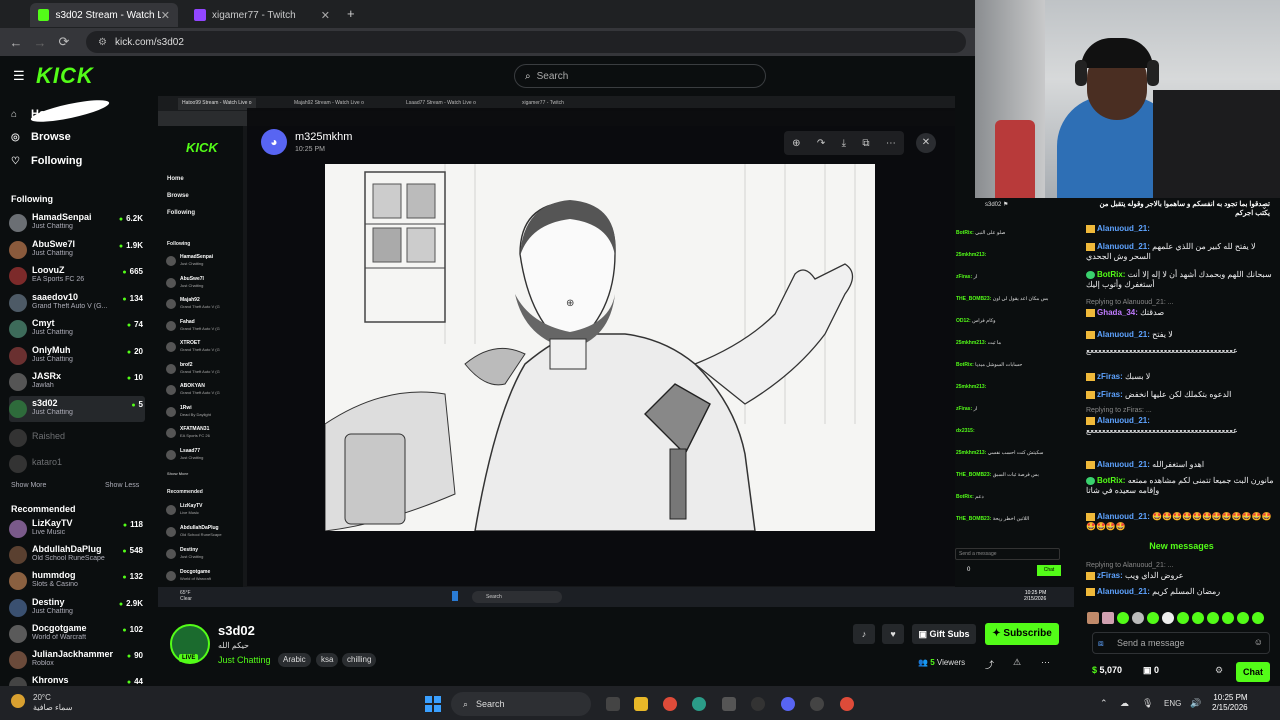 Image resolution: width=1280 pixels, height=720 pixels. What do you see at coordinates (359, 660) in the screenshot?
I see `tag-chilling: chilling` at bounding box center [359, 660].